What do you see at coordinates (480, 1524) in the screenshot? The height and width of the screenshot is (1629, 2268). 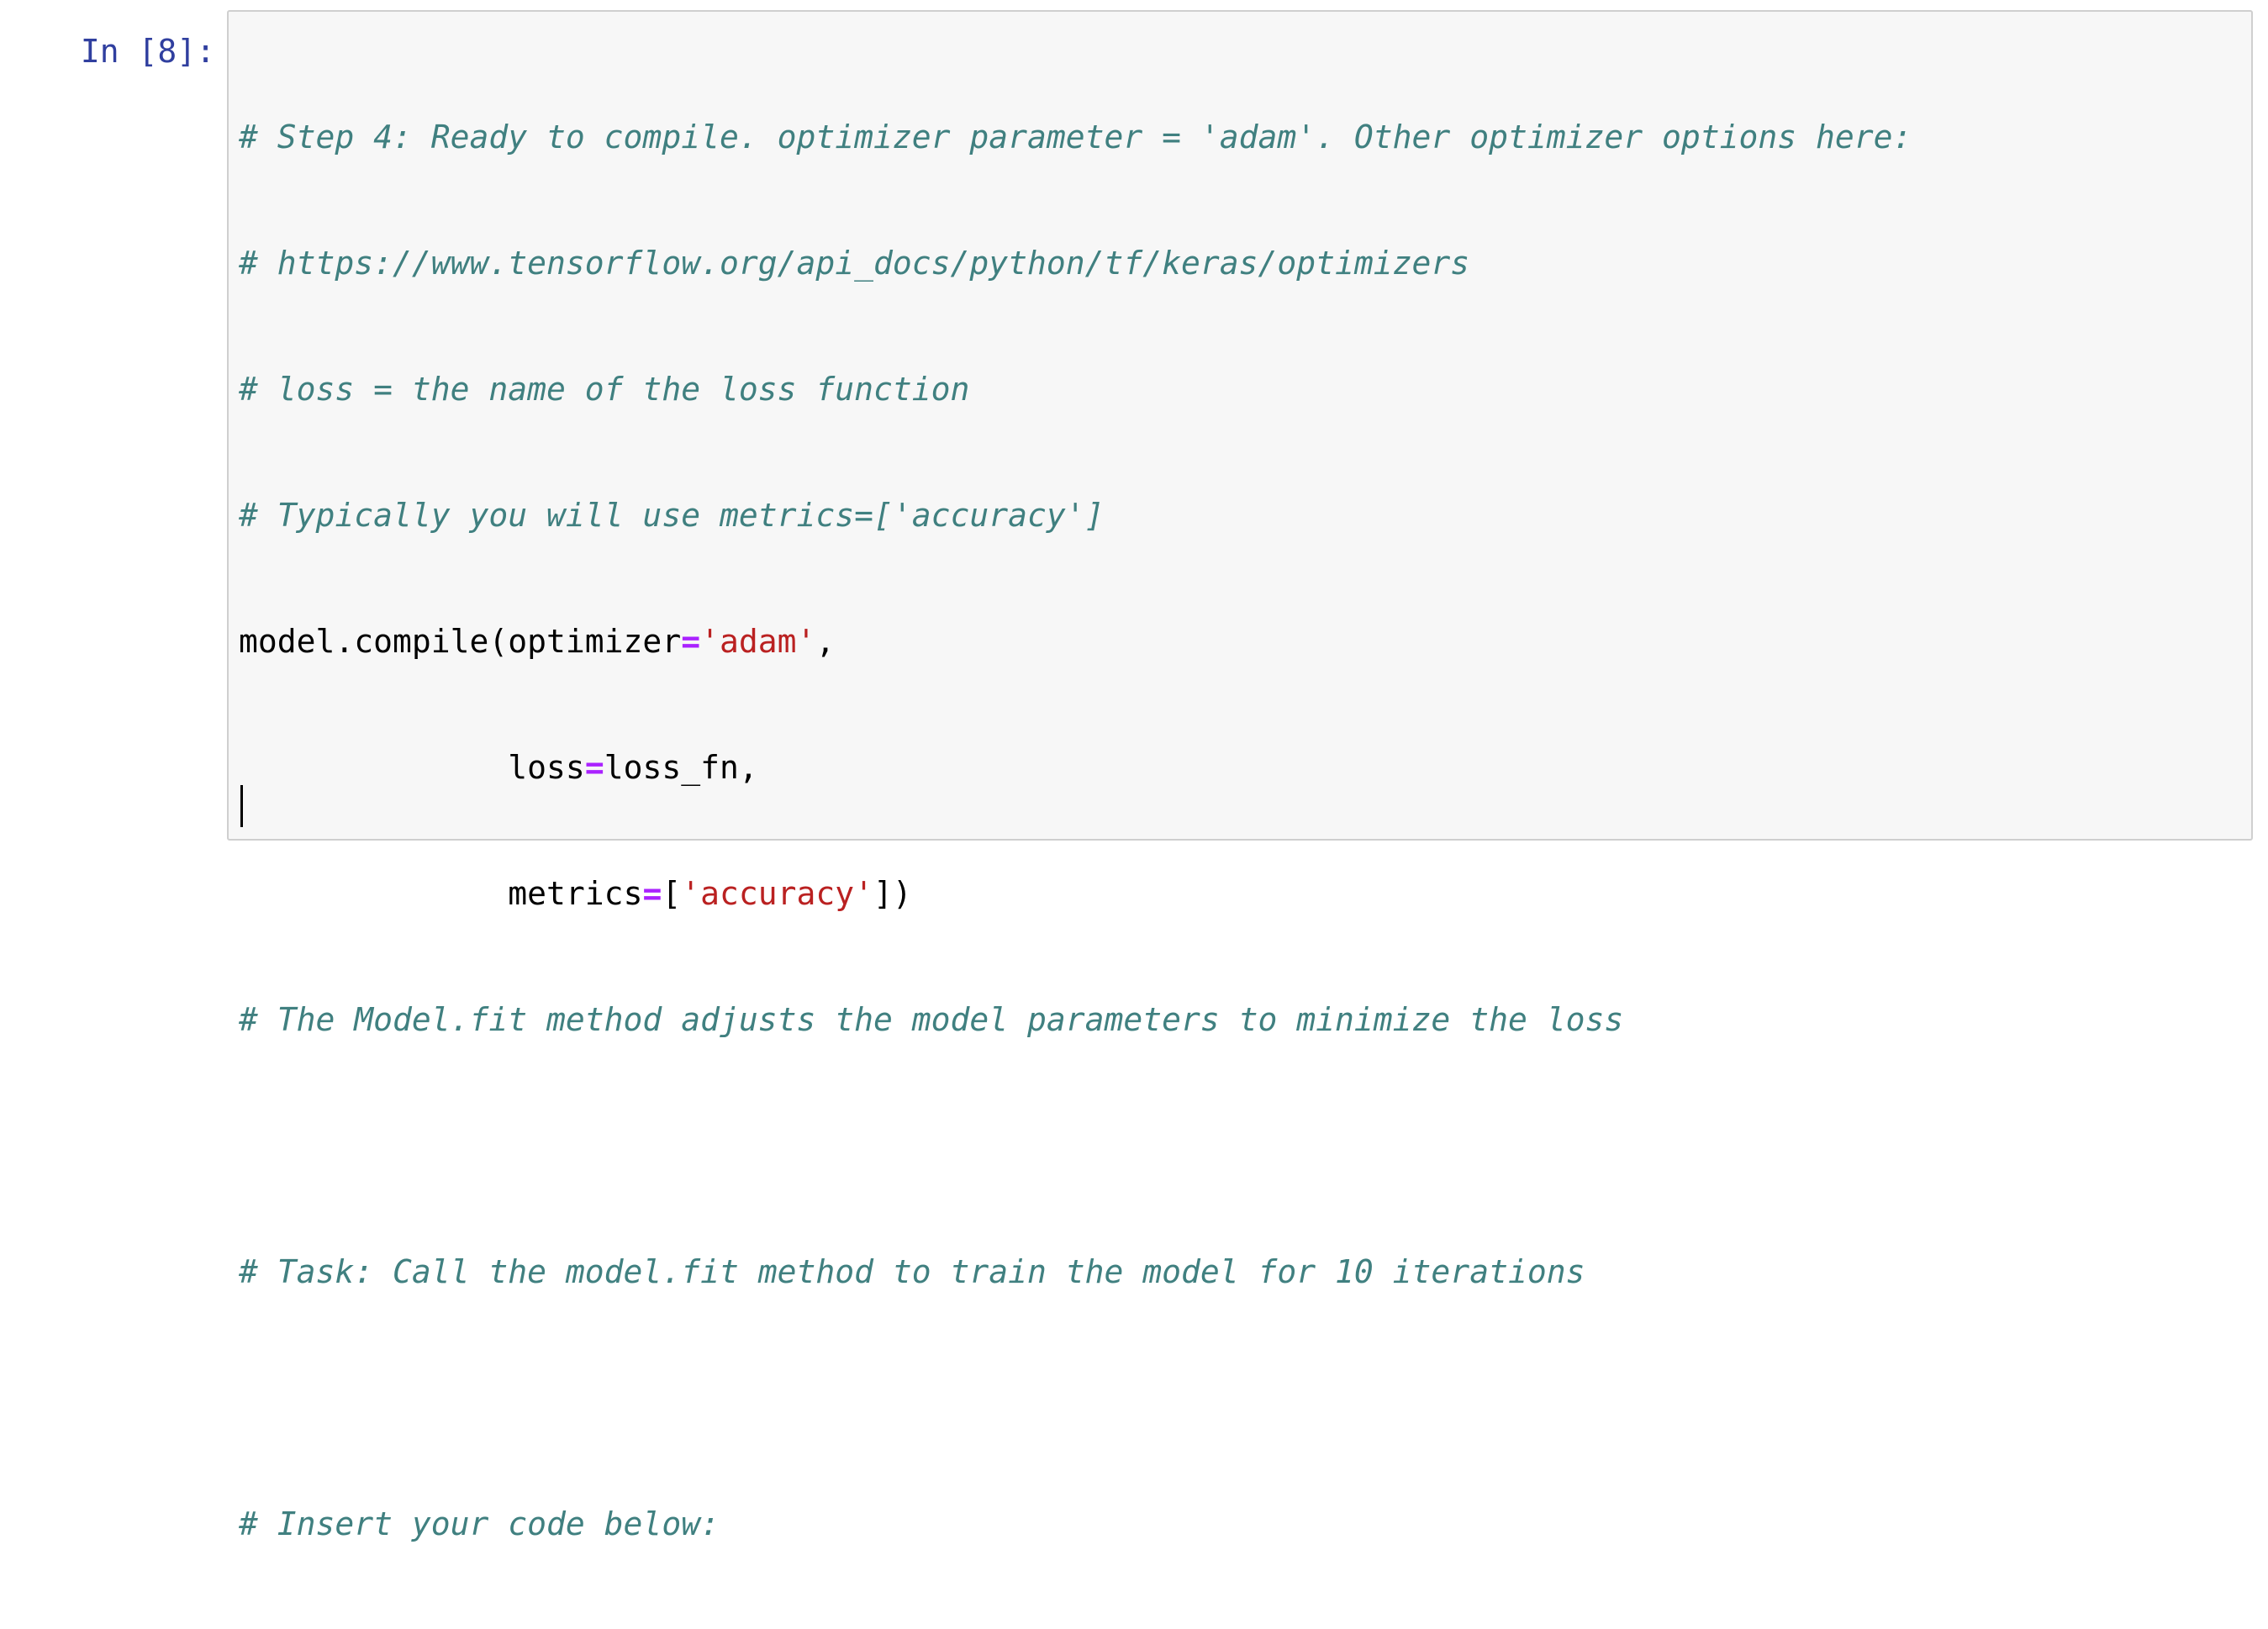 I see `code-comment-line: # Insert your code below:` at bounding box center [480, 1524].